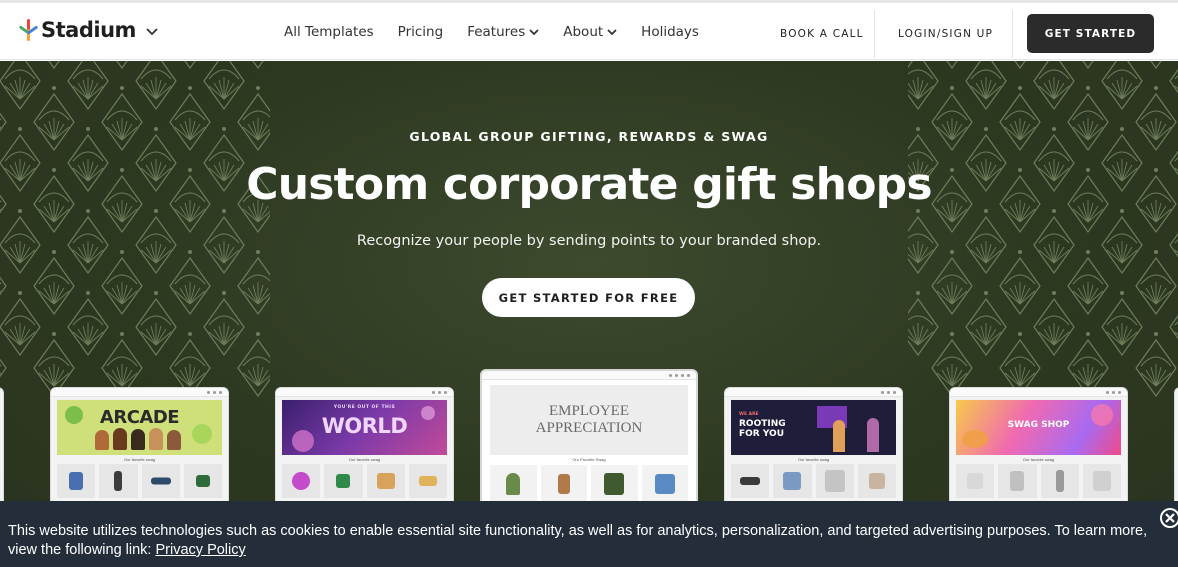 Image resolution: width=1178 pixels, height=567 pixels. Describe the element at coordinates (421, 32) in the screenshot. I see `nav-pricing: Pricing` at that location.